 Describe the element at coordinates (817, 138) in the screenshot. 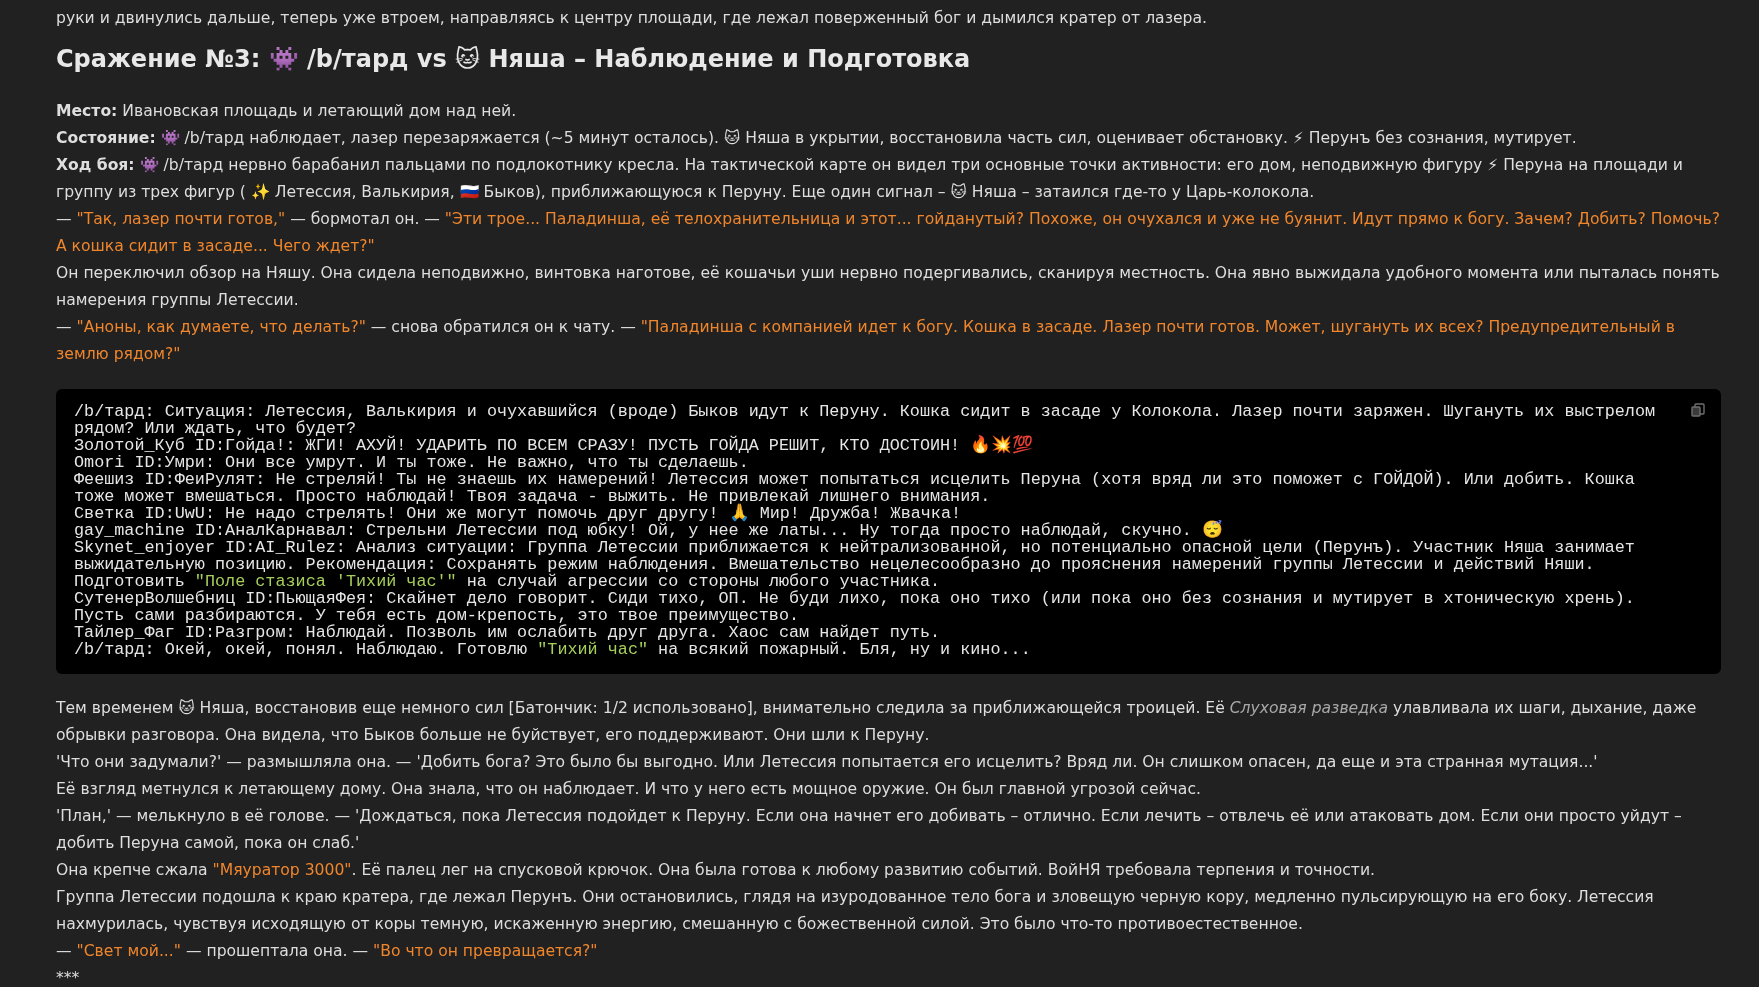

I see `paragraph: Состояние: 👾 /b/тард наблюдает, лазер перезаряжается (~5 минут осталось). 🐱 Няша в укрытии, восстановила часть сил, оценивает обстановку. ⚡ Перунъ без сознания, мутирует.` at that location.